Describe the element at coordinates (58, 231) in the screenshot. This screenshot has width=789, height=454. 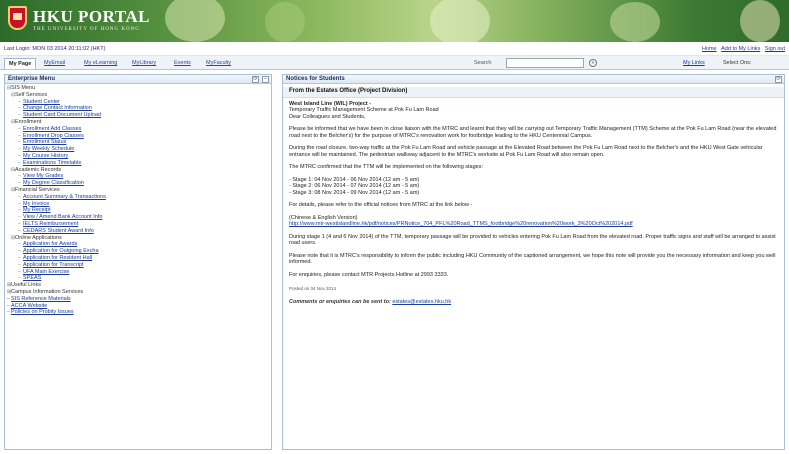
I see `menu-link: CEDARS Student Award Info` at that location.